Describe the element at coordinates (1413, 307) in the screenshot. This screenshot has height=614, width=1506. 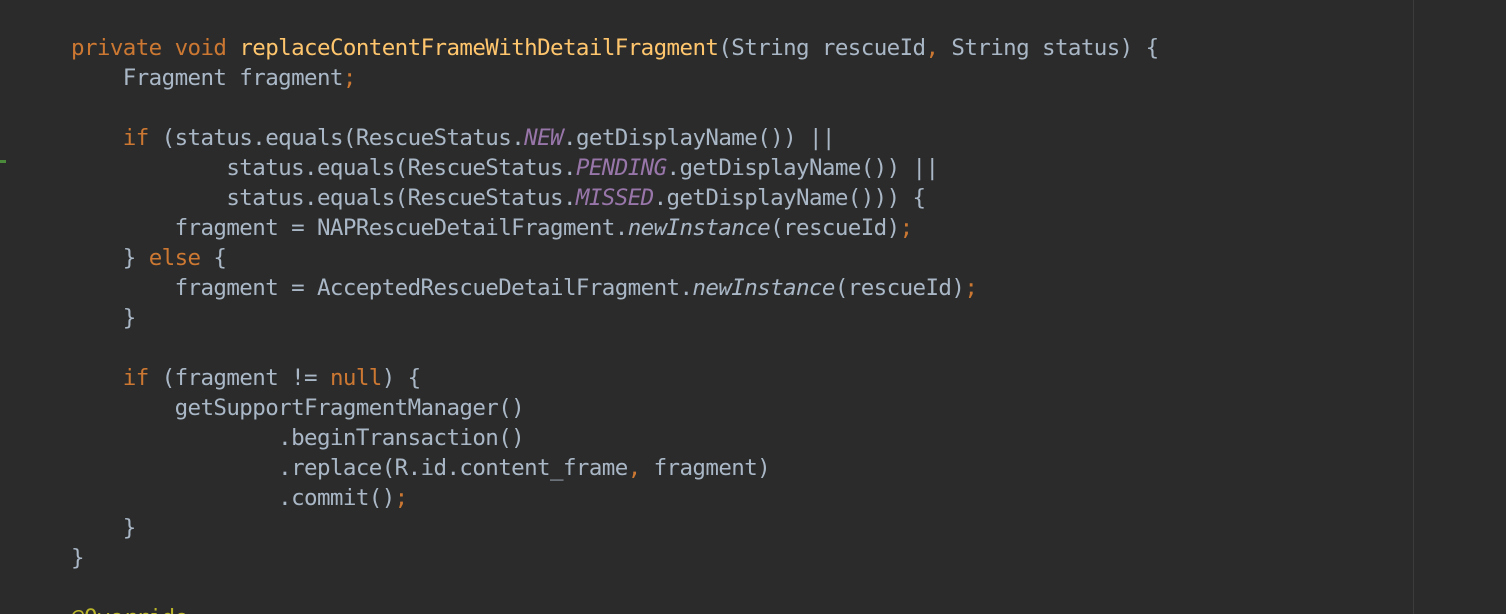
I see `right-margin-guide` at that location.